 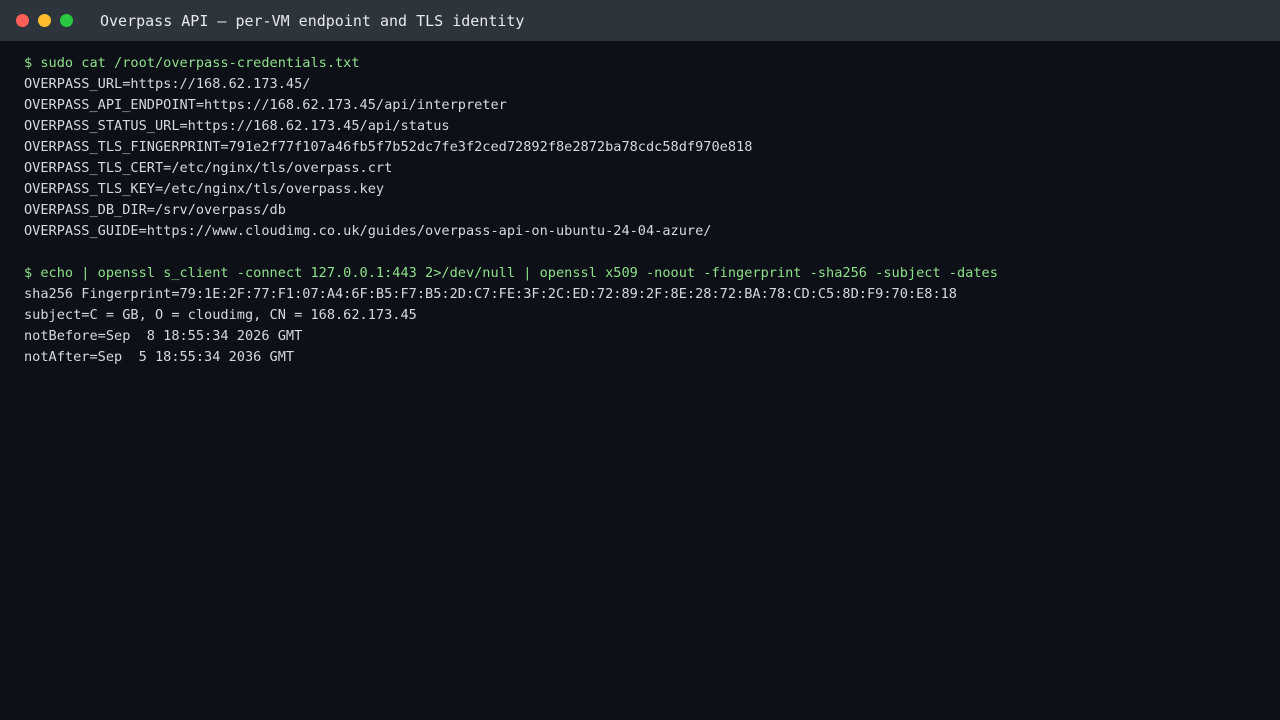 I want to click on window-controls, so click(x=49, y=20).